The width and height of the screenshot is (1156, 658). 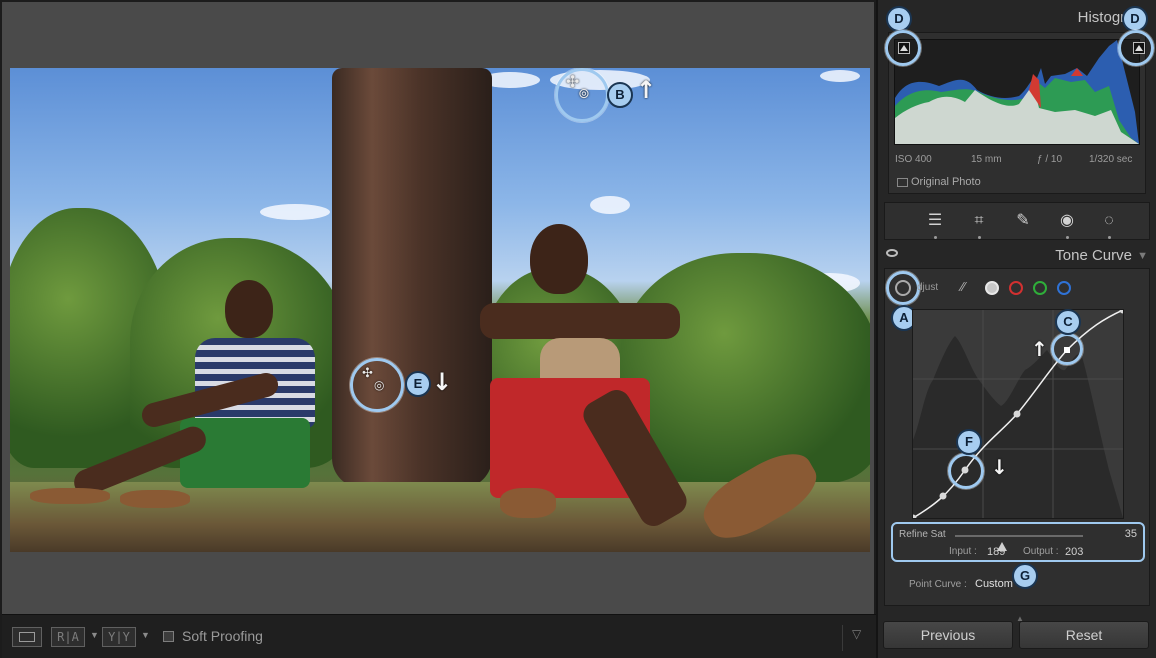 I want to click on input-value: 189, so click(x=996, y=552).